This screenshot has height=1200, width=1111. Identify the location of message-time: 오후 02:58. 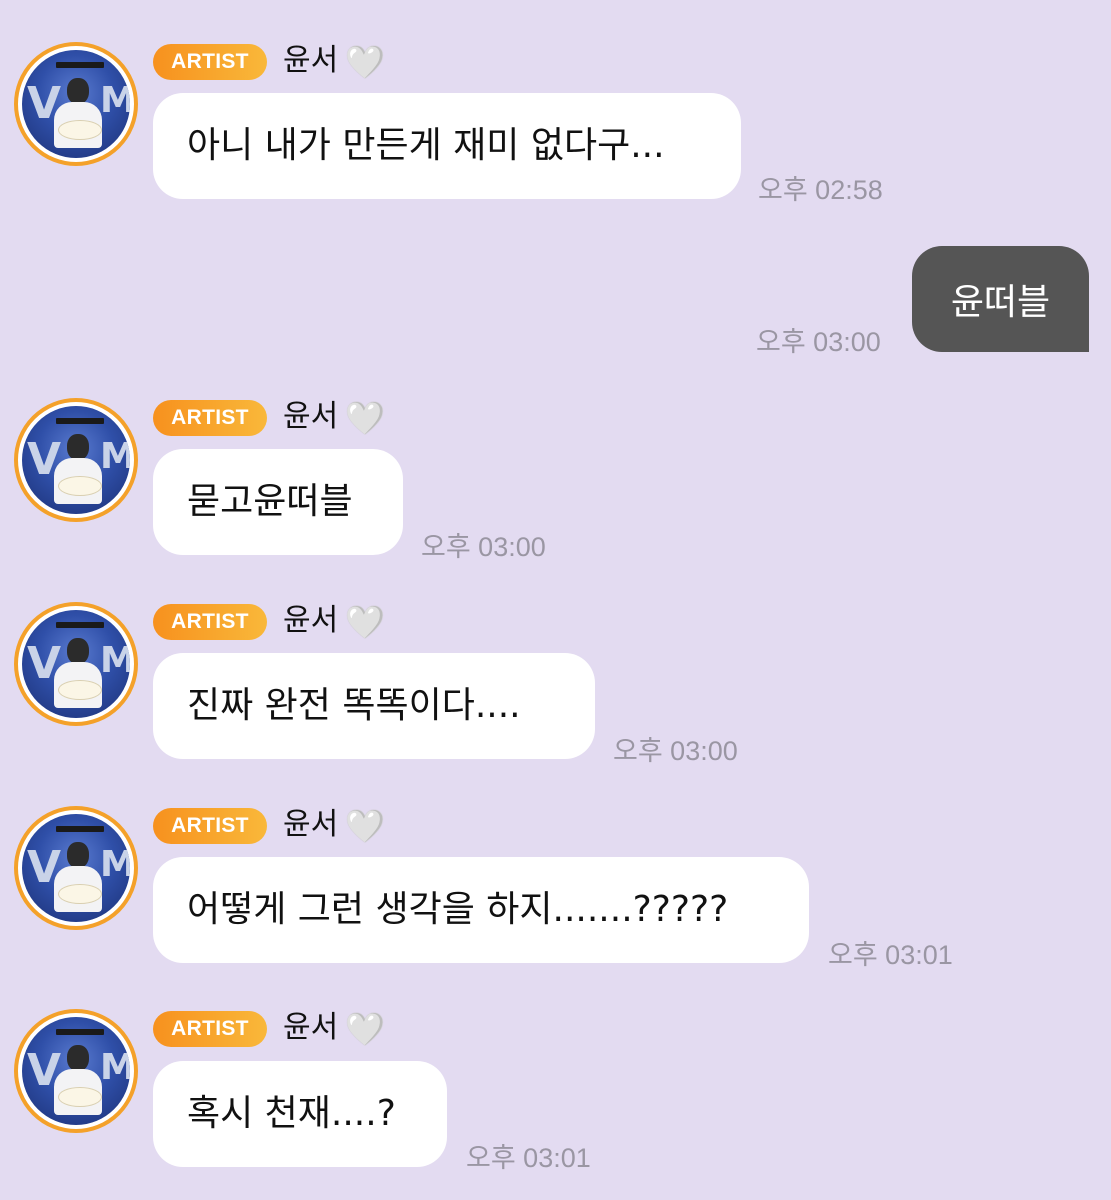
(820, 190).